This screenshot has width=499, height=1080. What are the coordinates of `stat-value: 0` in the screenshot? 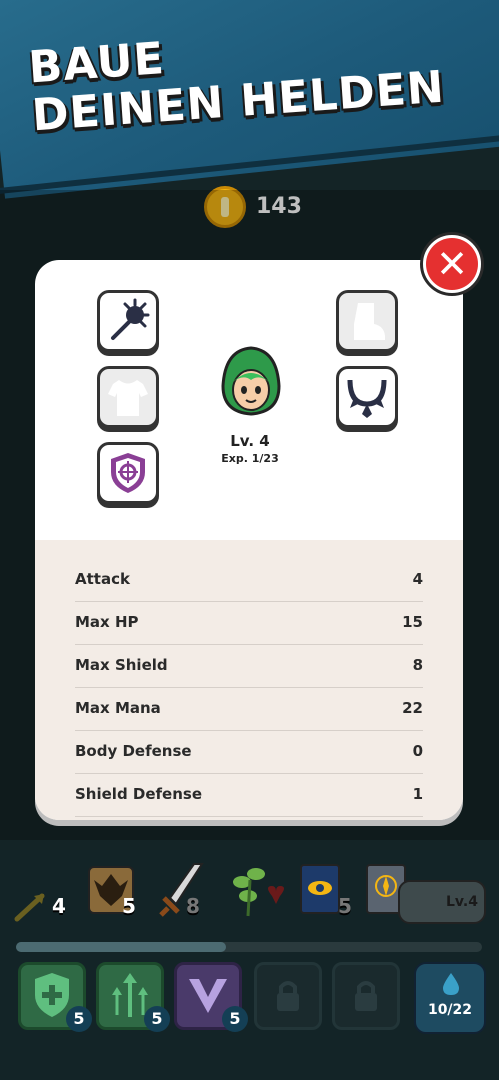 It's located at (417, 751).